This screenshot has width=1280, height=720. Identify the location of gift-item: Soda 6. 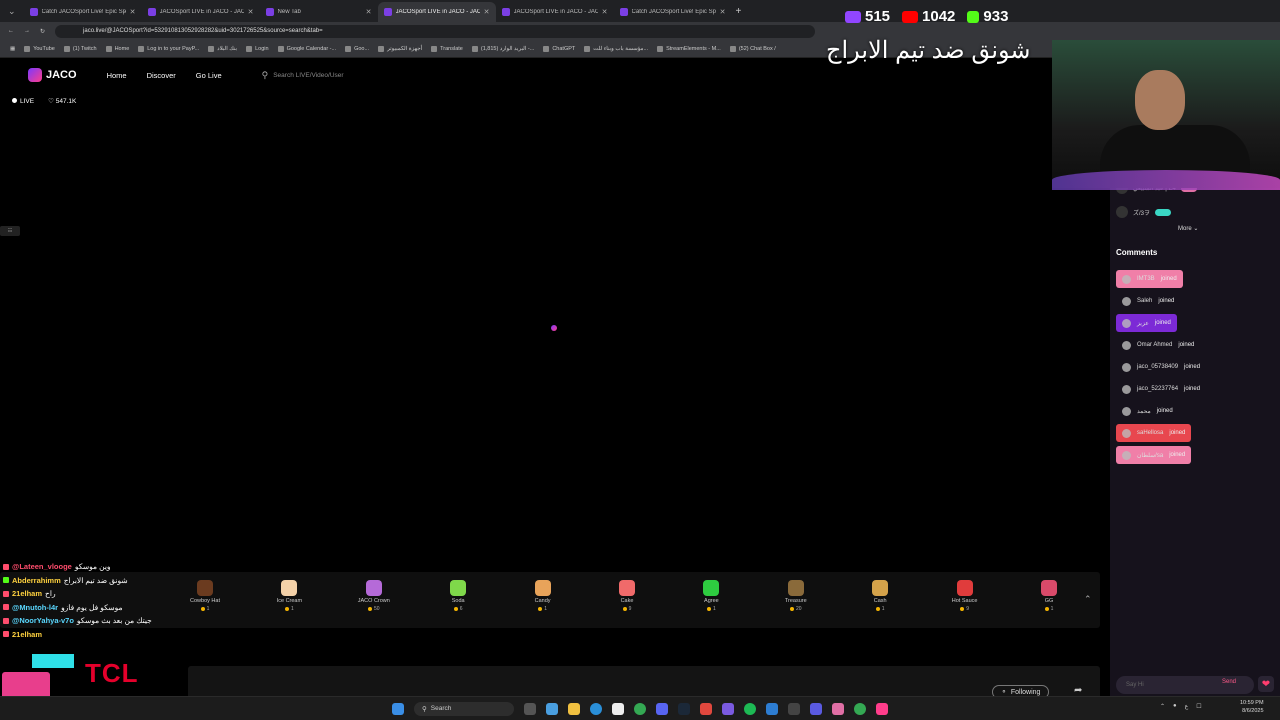
(458, 596).